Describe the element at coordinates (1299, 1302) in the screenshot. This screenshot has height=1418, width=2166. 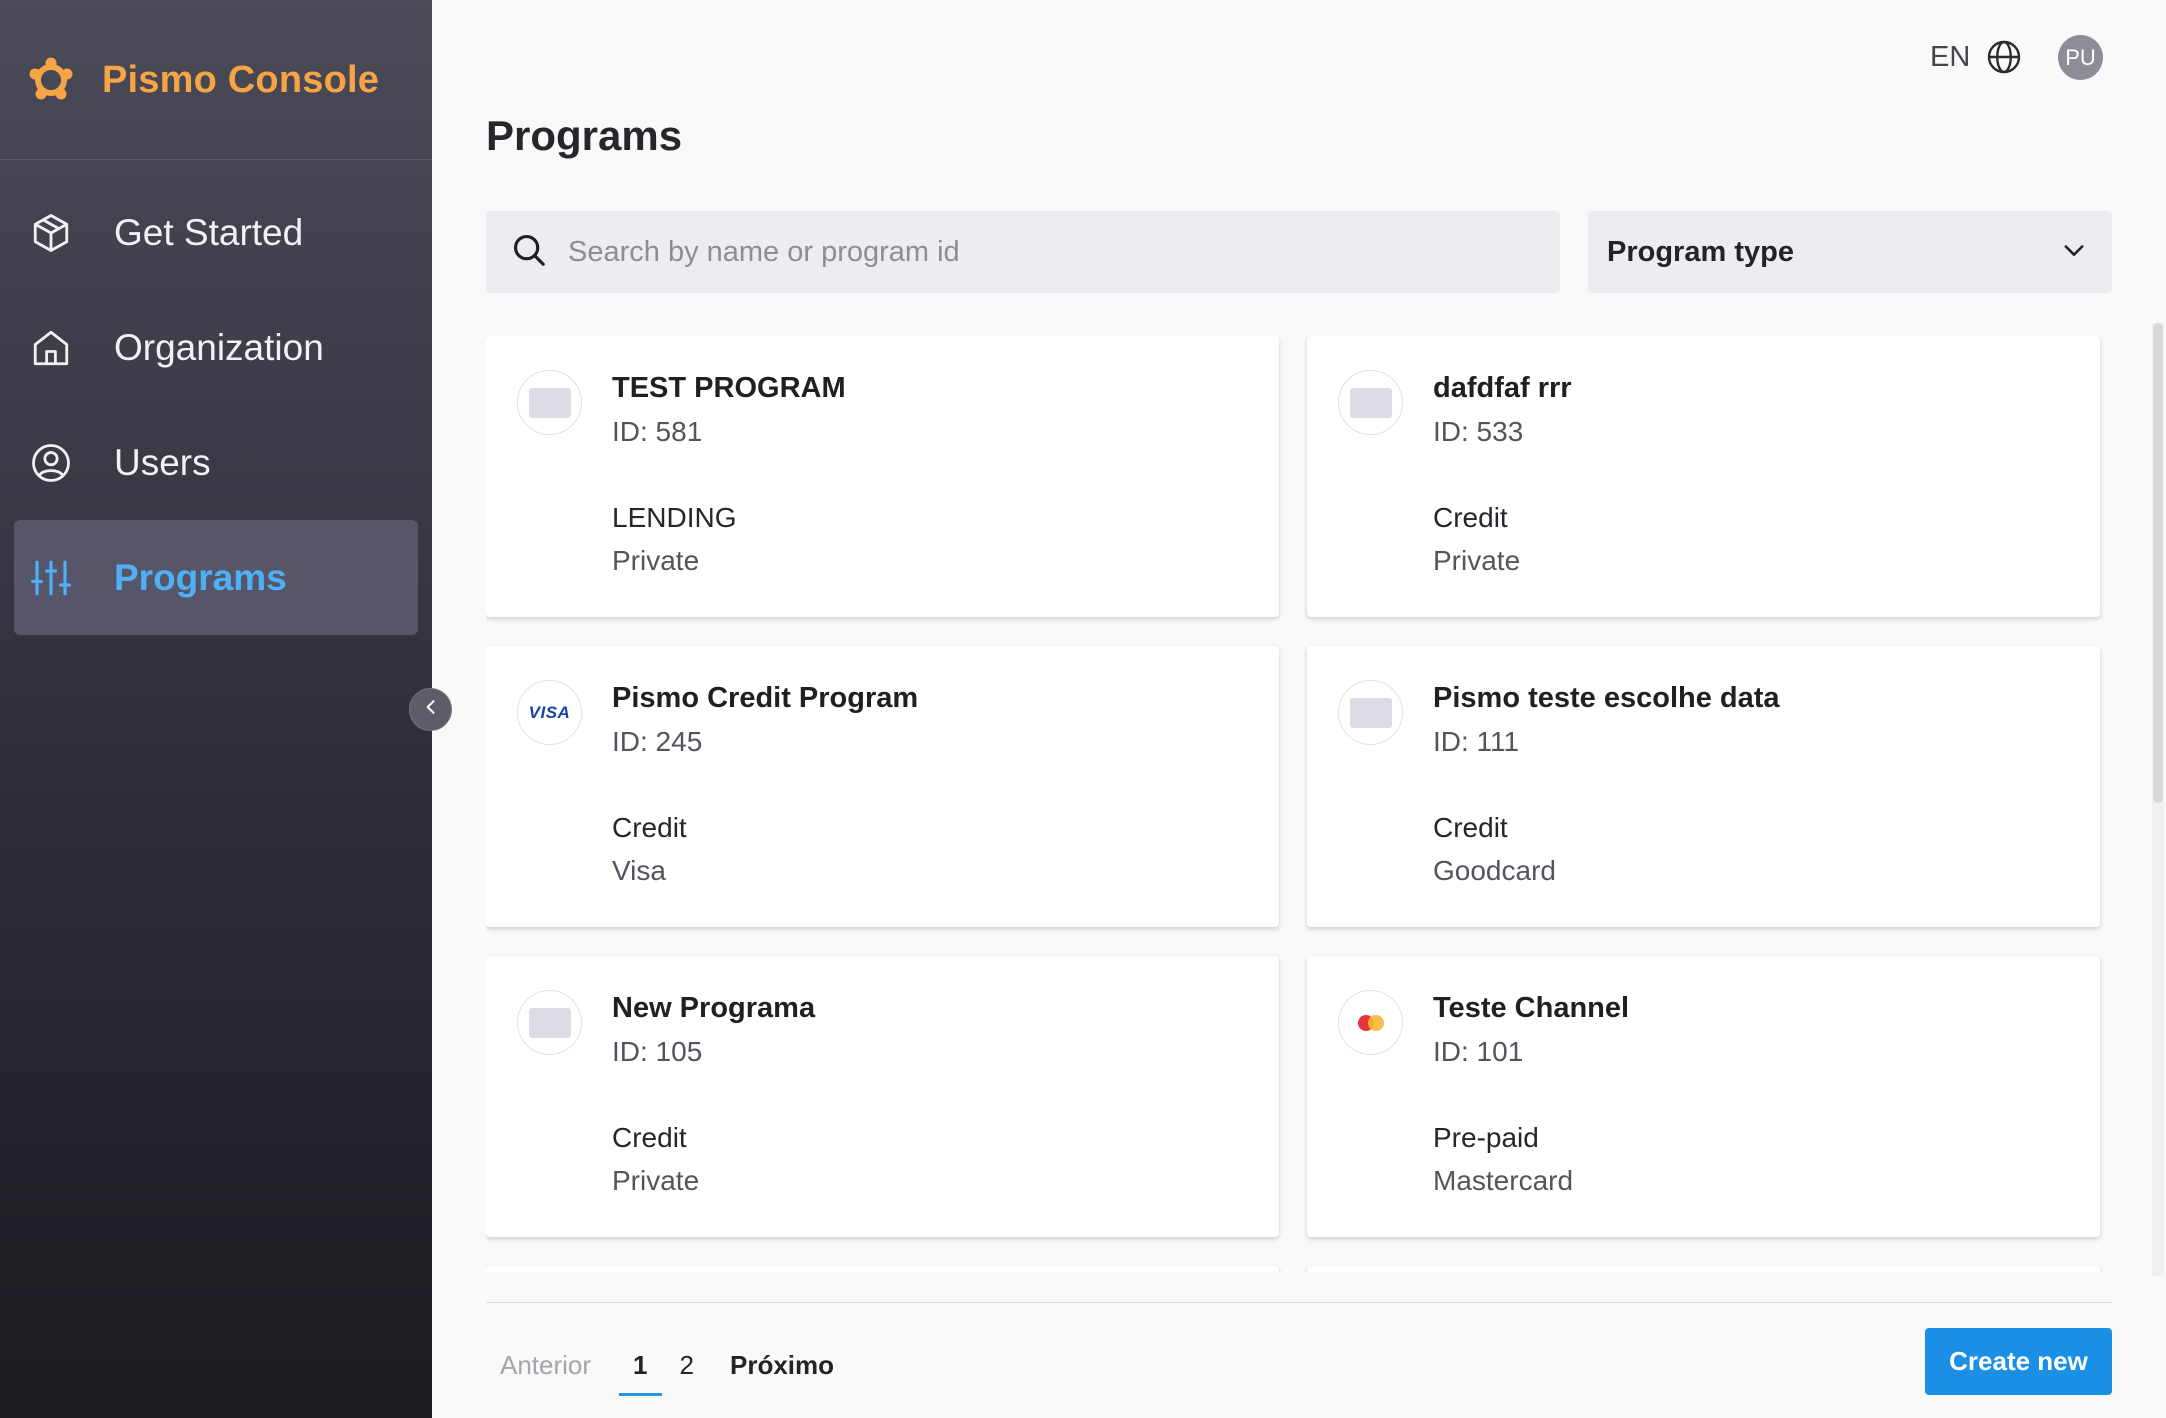
I see `footer-divider` at that location.